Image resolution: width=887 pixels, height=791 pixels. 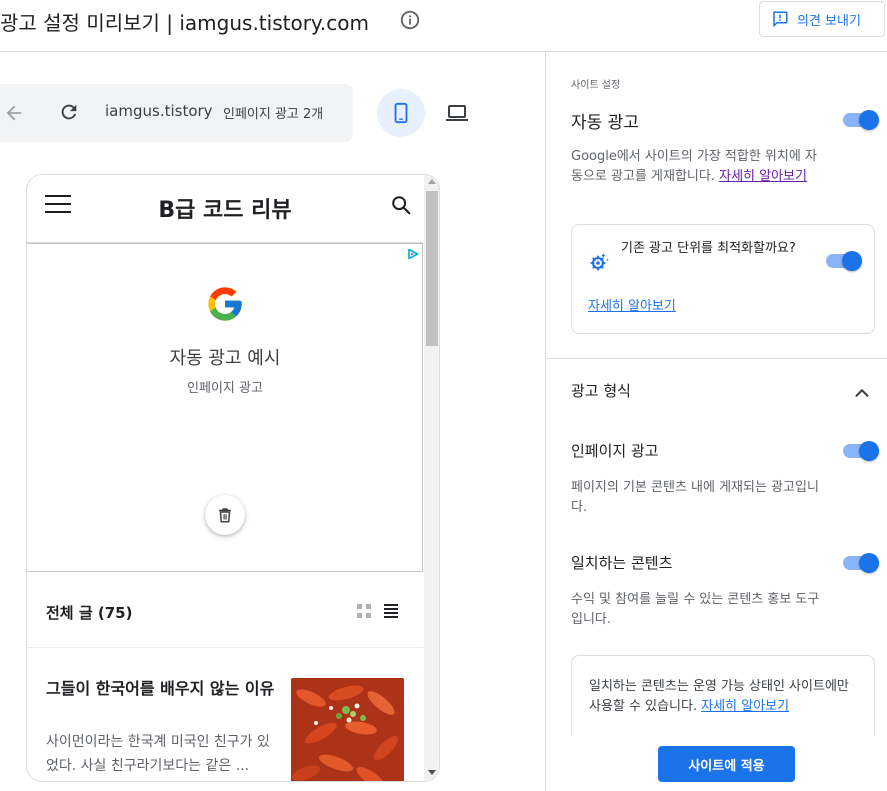 I want to click on ad-example-title: 자동 광고 예시, so click(x=225, y=358).